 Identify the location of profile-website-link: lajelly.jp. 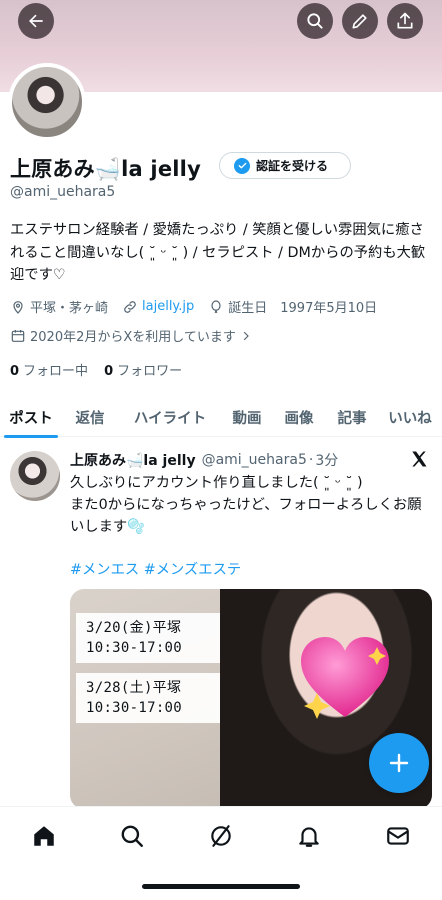
(168, 306).